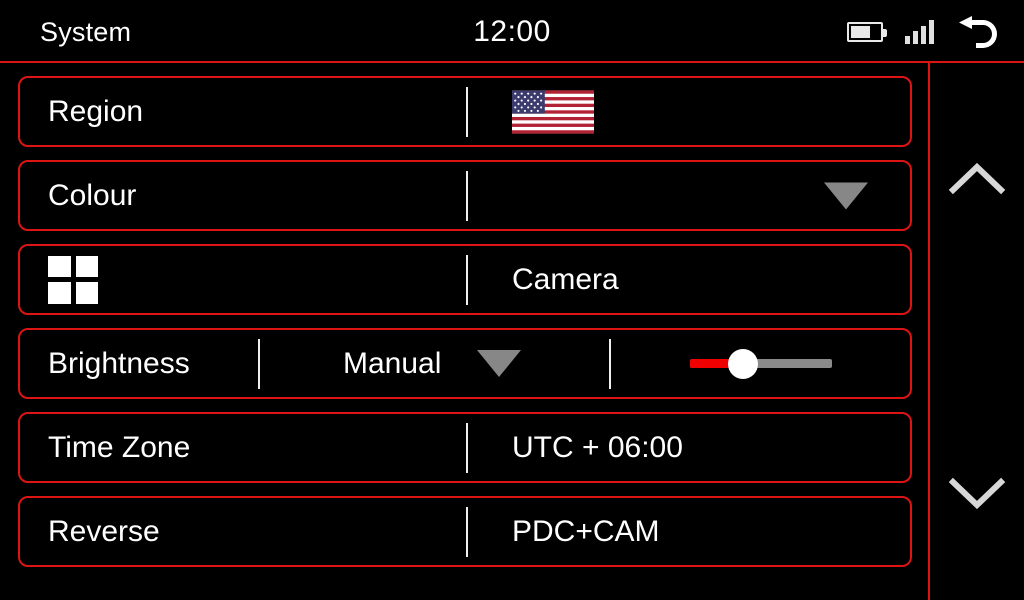 This screenshot has width=1024, height=600. I want to click on row-value-timezone: UTC + 06:00, so click(689, 447).